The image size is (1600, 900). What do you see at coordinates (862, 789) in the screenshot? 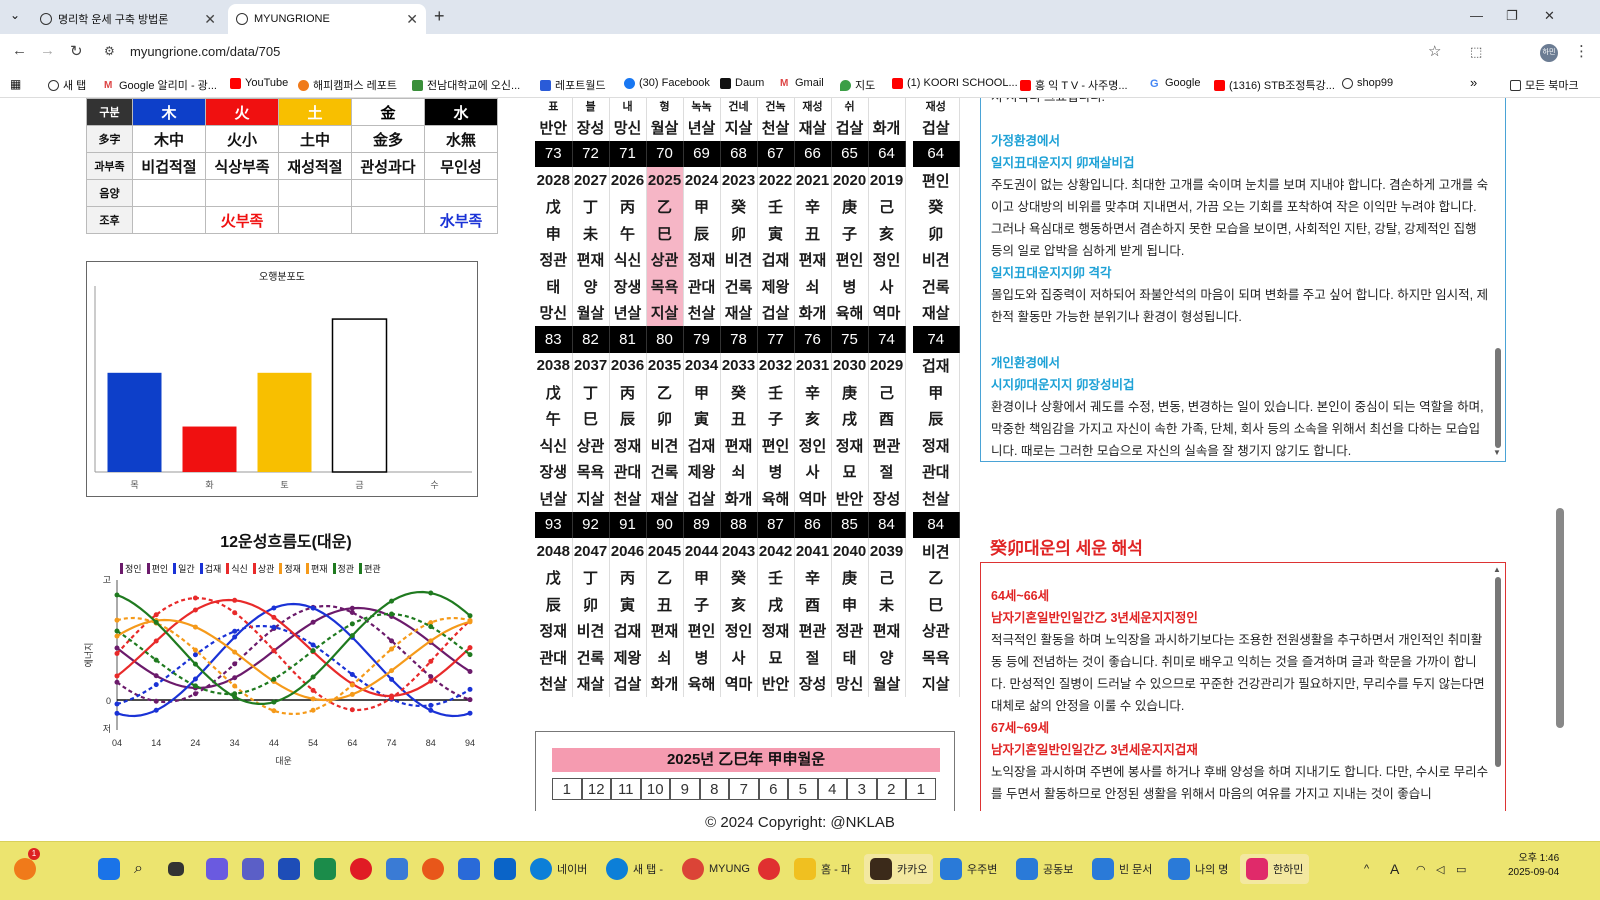
I see `month-cell: 3` at bounding box center [862, 789].